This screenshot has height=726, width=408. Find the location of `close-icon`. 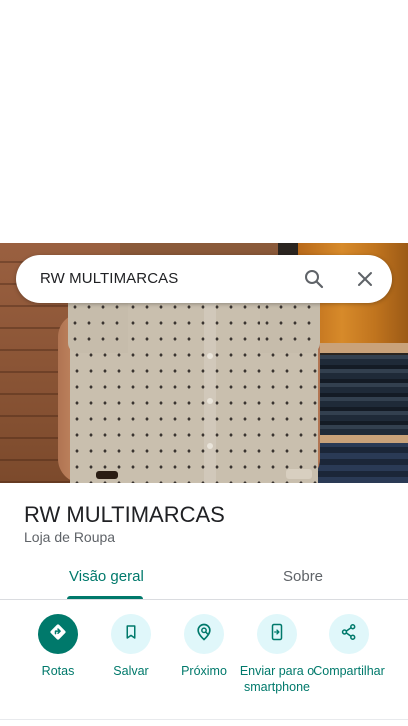

close-icon is located at coordinates (365, 279).